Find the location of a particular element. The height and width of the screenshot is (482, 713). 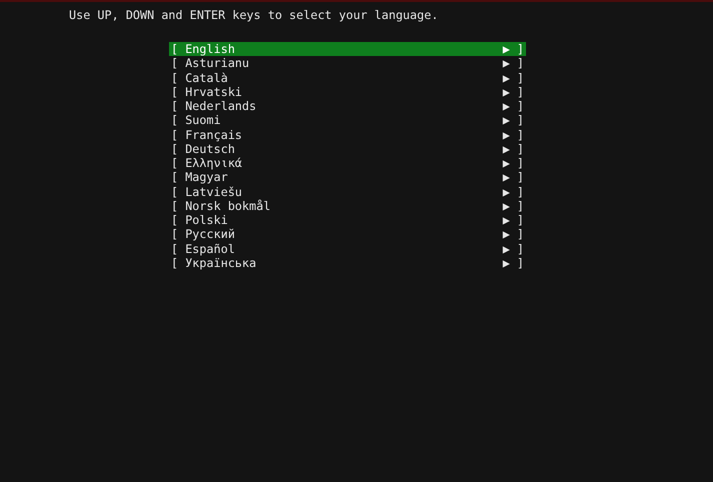

language-option: [ Español ▶ ] is located at coordinates (347, 249).